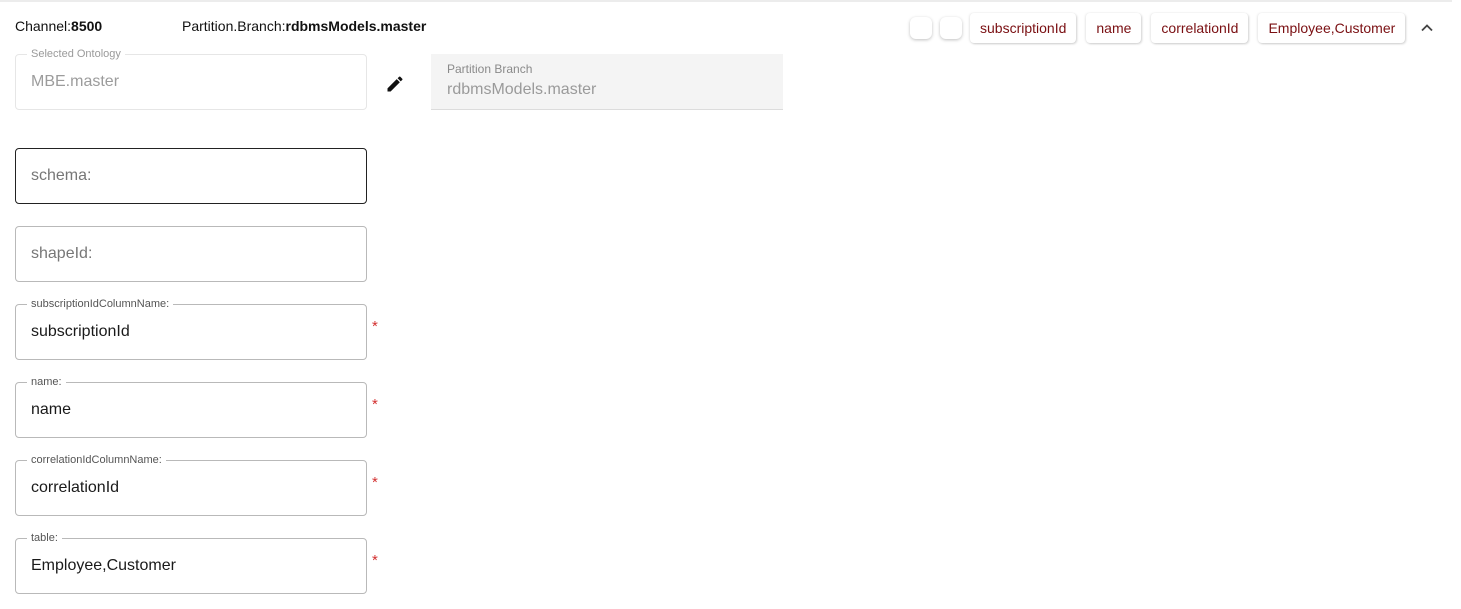 This screenshot has width=1461, height=609. I want to click on chip-name: name, so click(1114, 28).